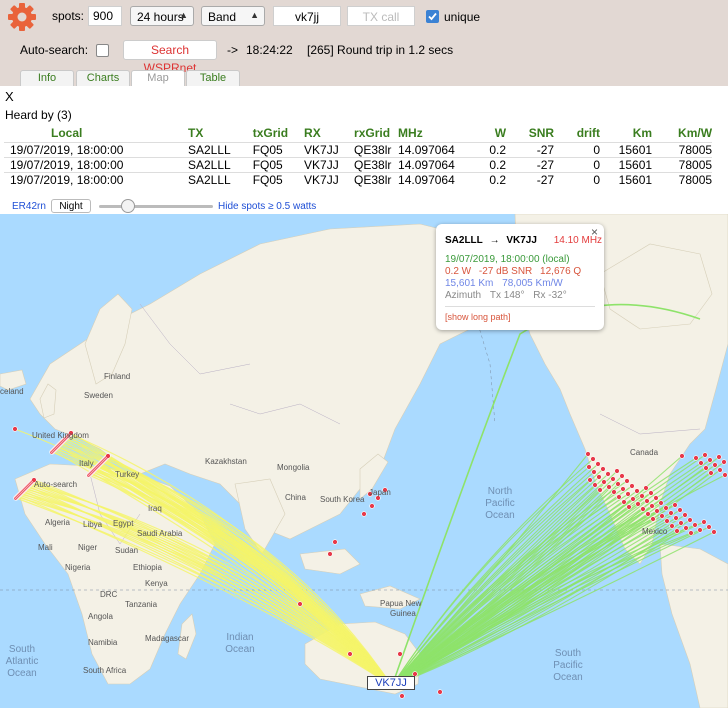  Describe the element at coordinates (71, 206) in the screenshot. I see `night-button: Night` at that location.